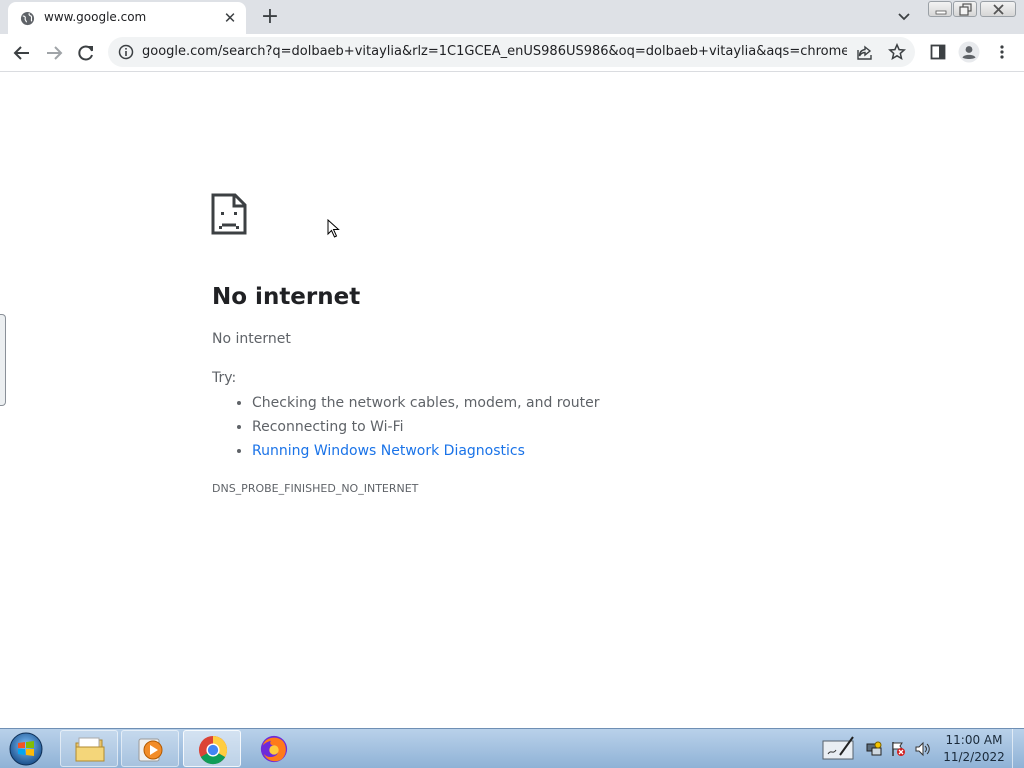 The image size is (1024, 768). I want to click on info-icon, so click(126, 52).